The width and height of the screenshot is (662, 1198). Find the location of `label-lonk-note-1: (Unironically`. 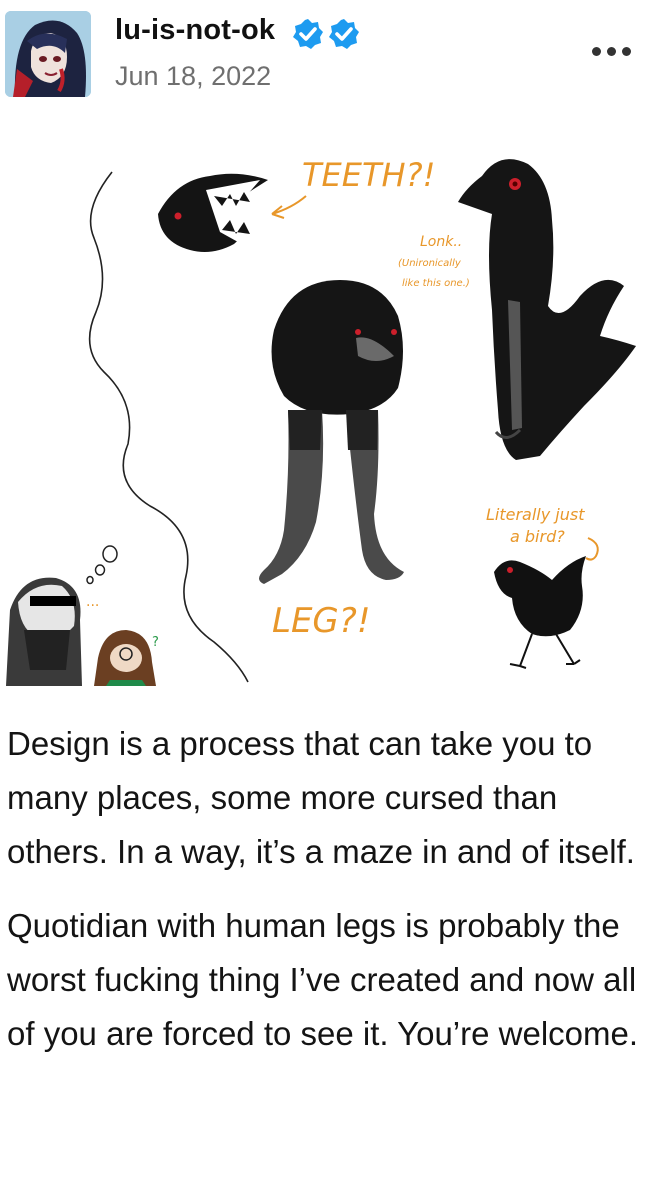

label-lonk-note-1: (Unironically is located at coordinates (430, 263).